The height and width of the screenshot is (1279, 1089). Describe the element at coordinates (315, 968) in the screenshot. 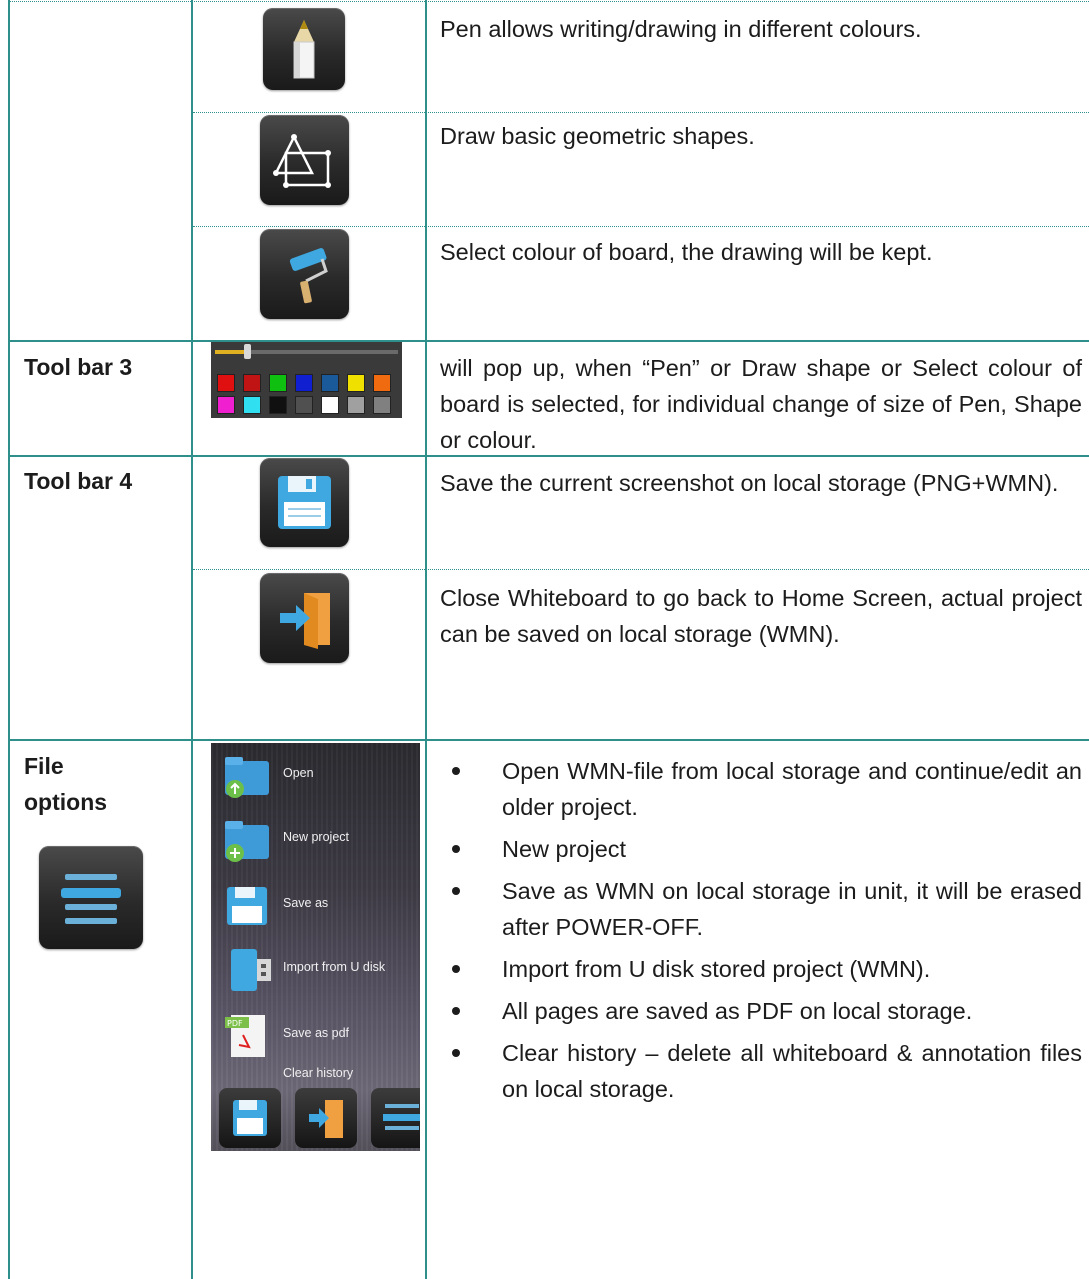

I see `menu-item-import-u-disk: Import from U disk` at that location.